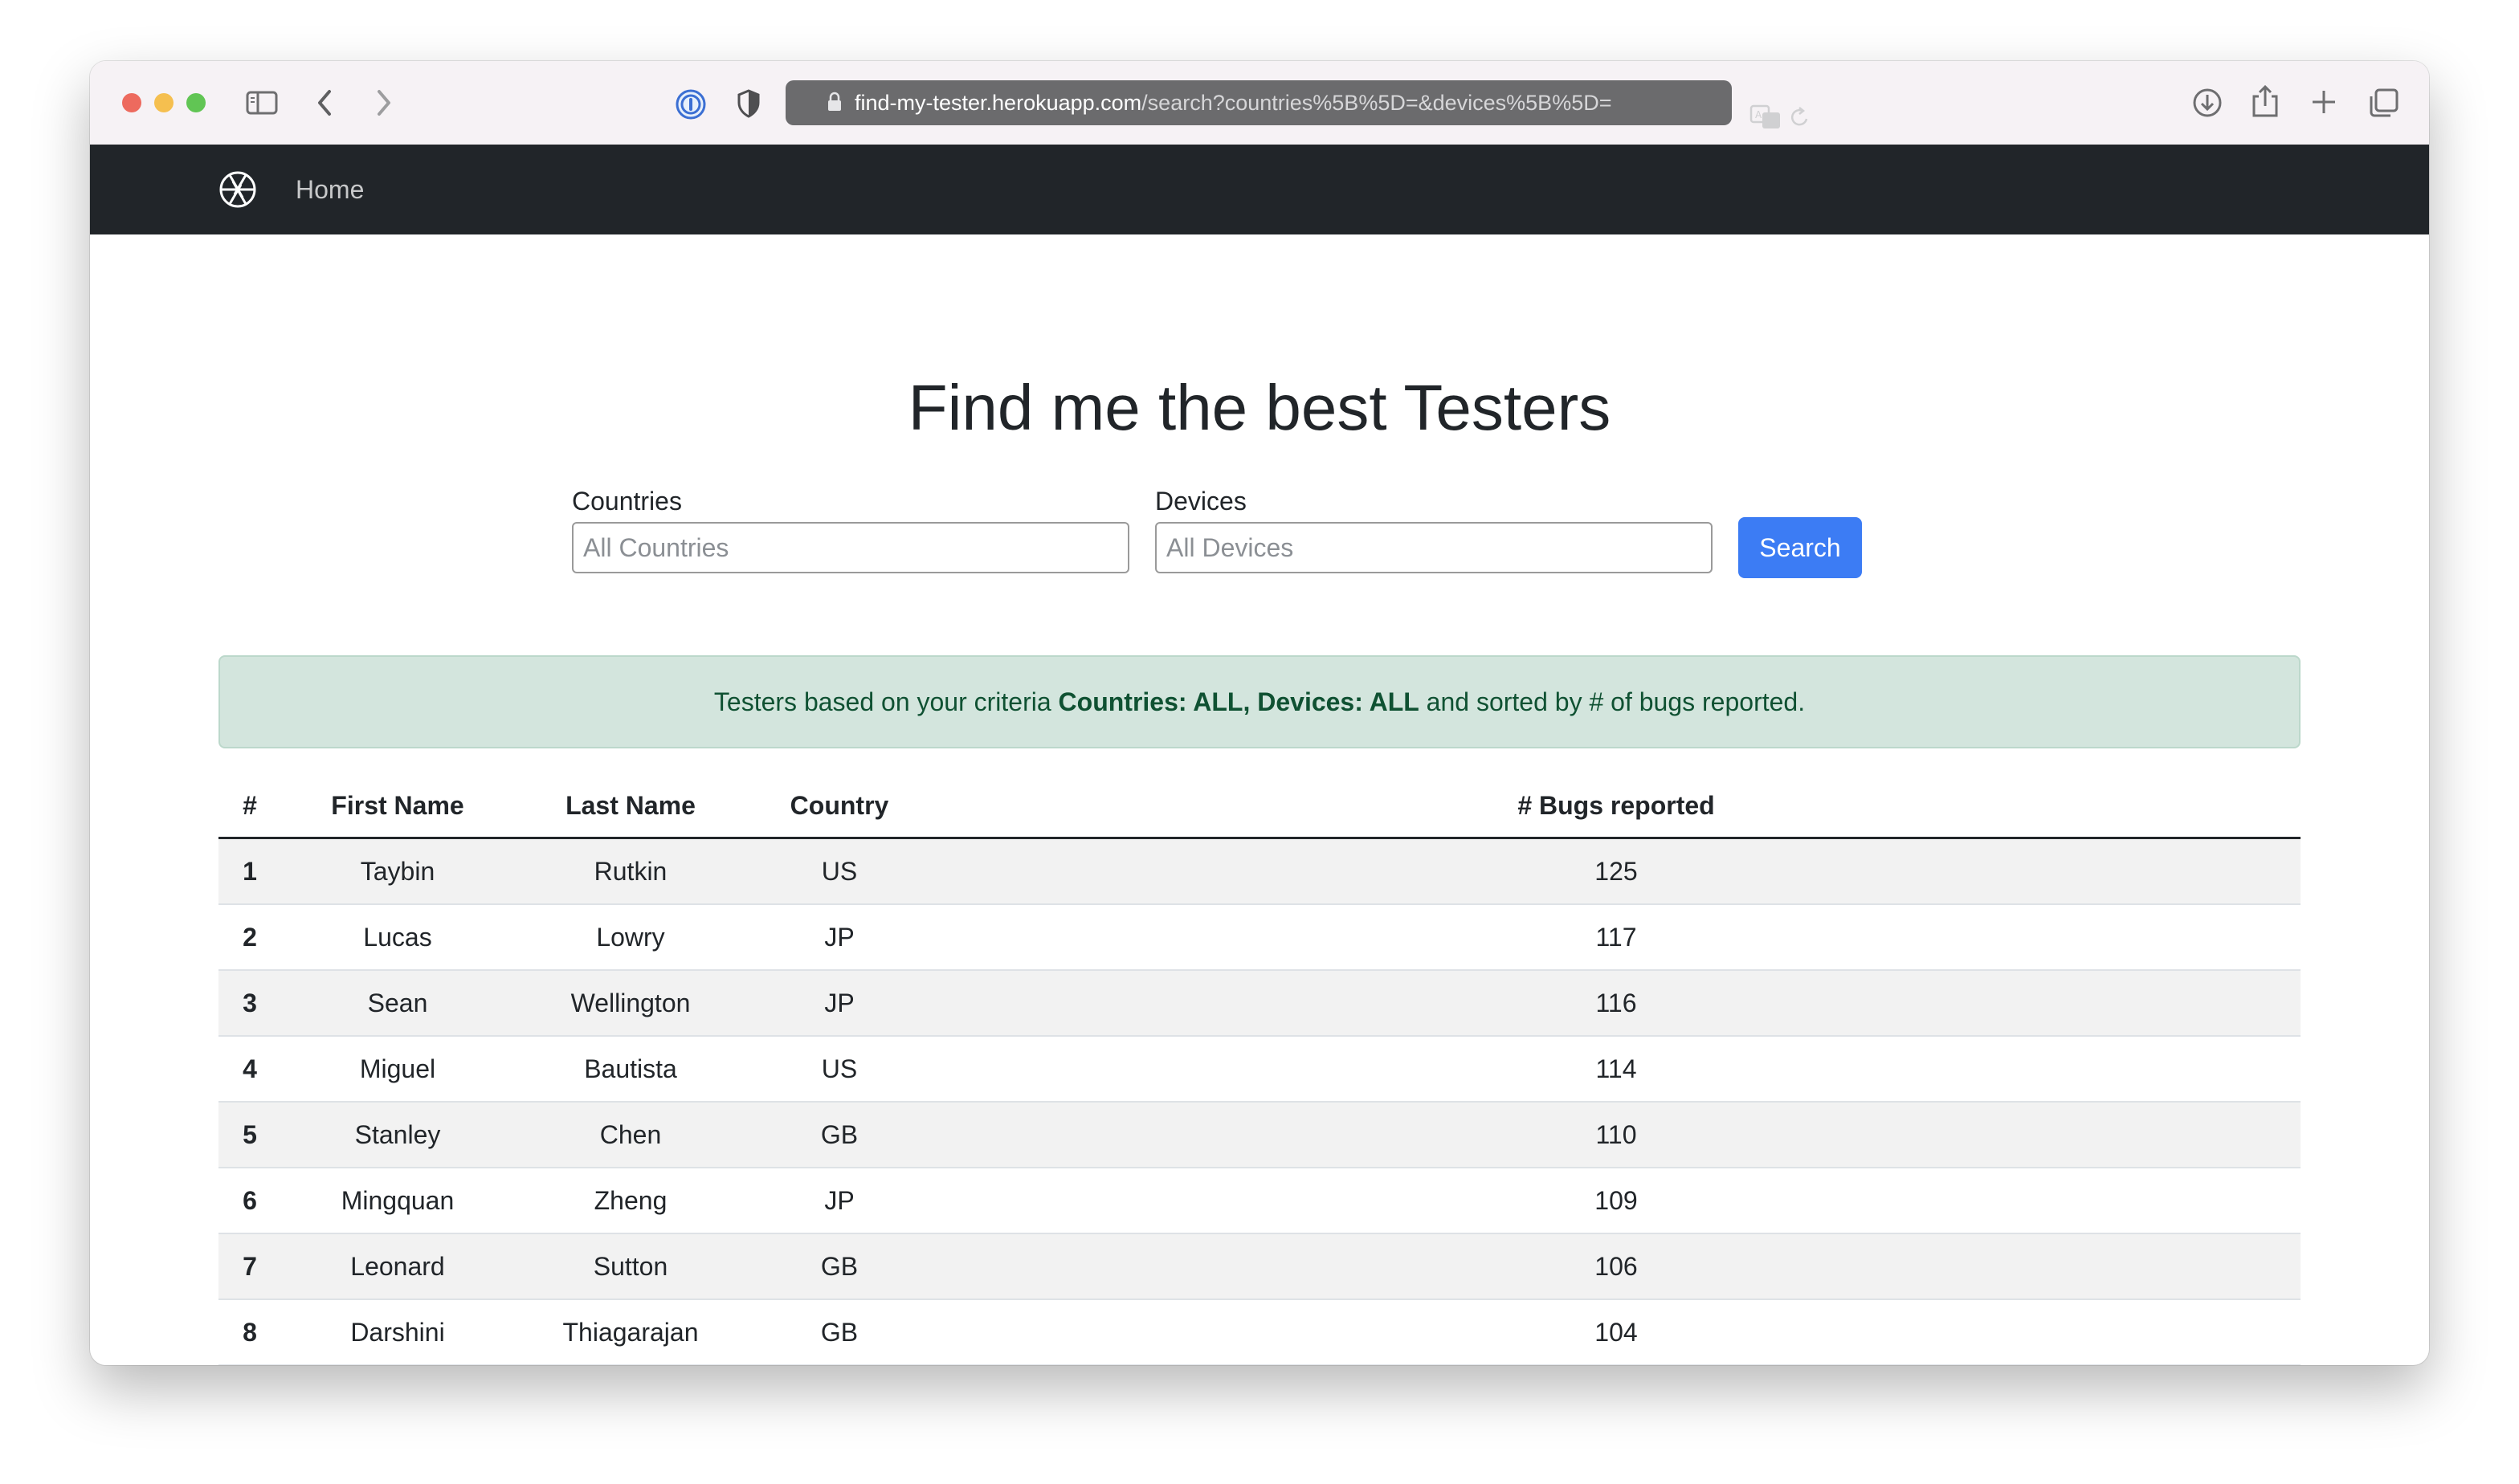 This screenshot has height=1484, width=2519. Describe the element at coordinates (2323, 102) in the screenshot. I see `new-tab-icon` at that location.